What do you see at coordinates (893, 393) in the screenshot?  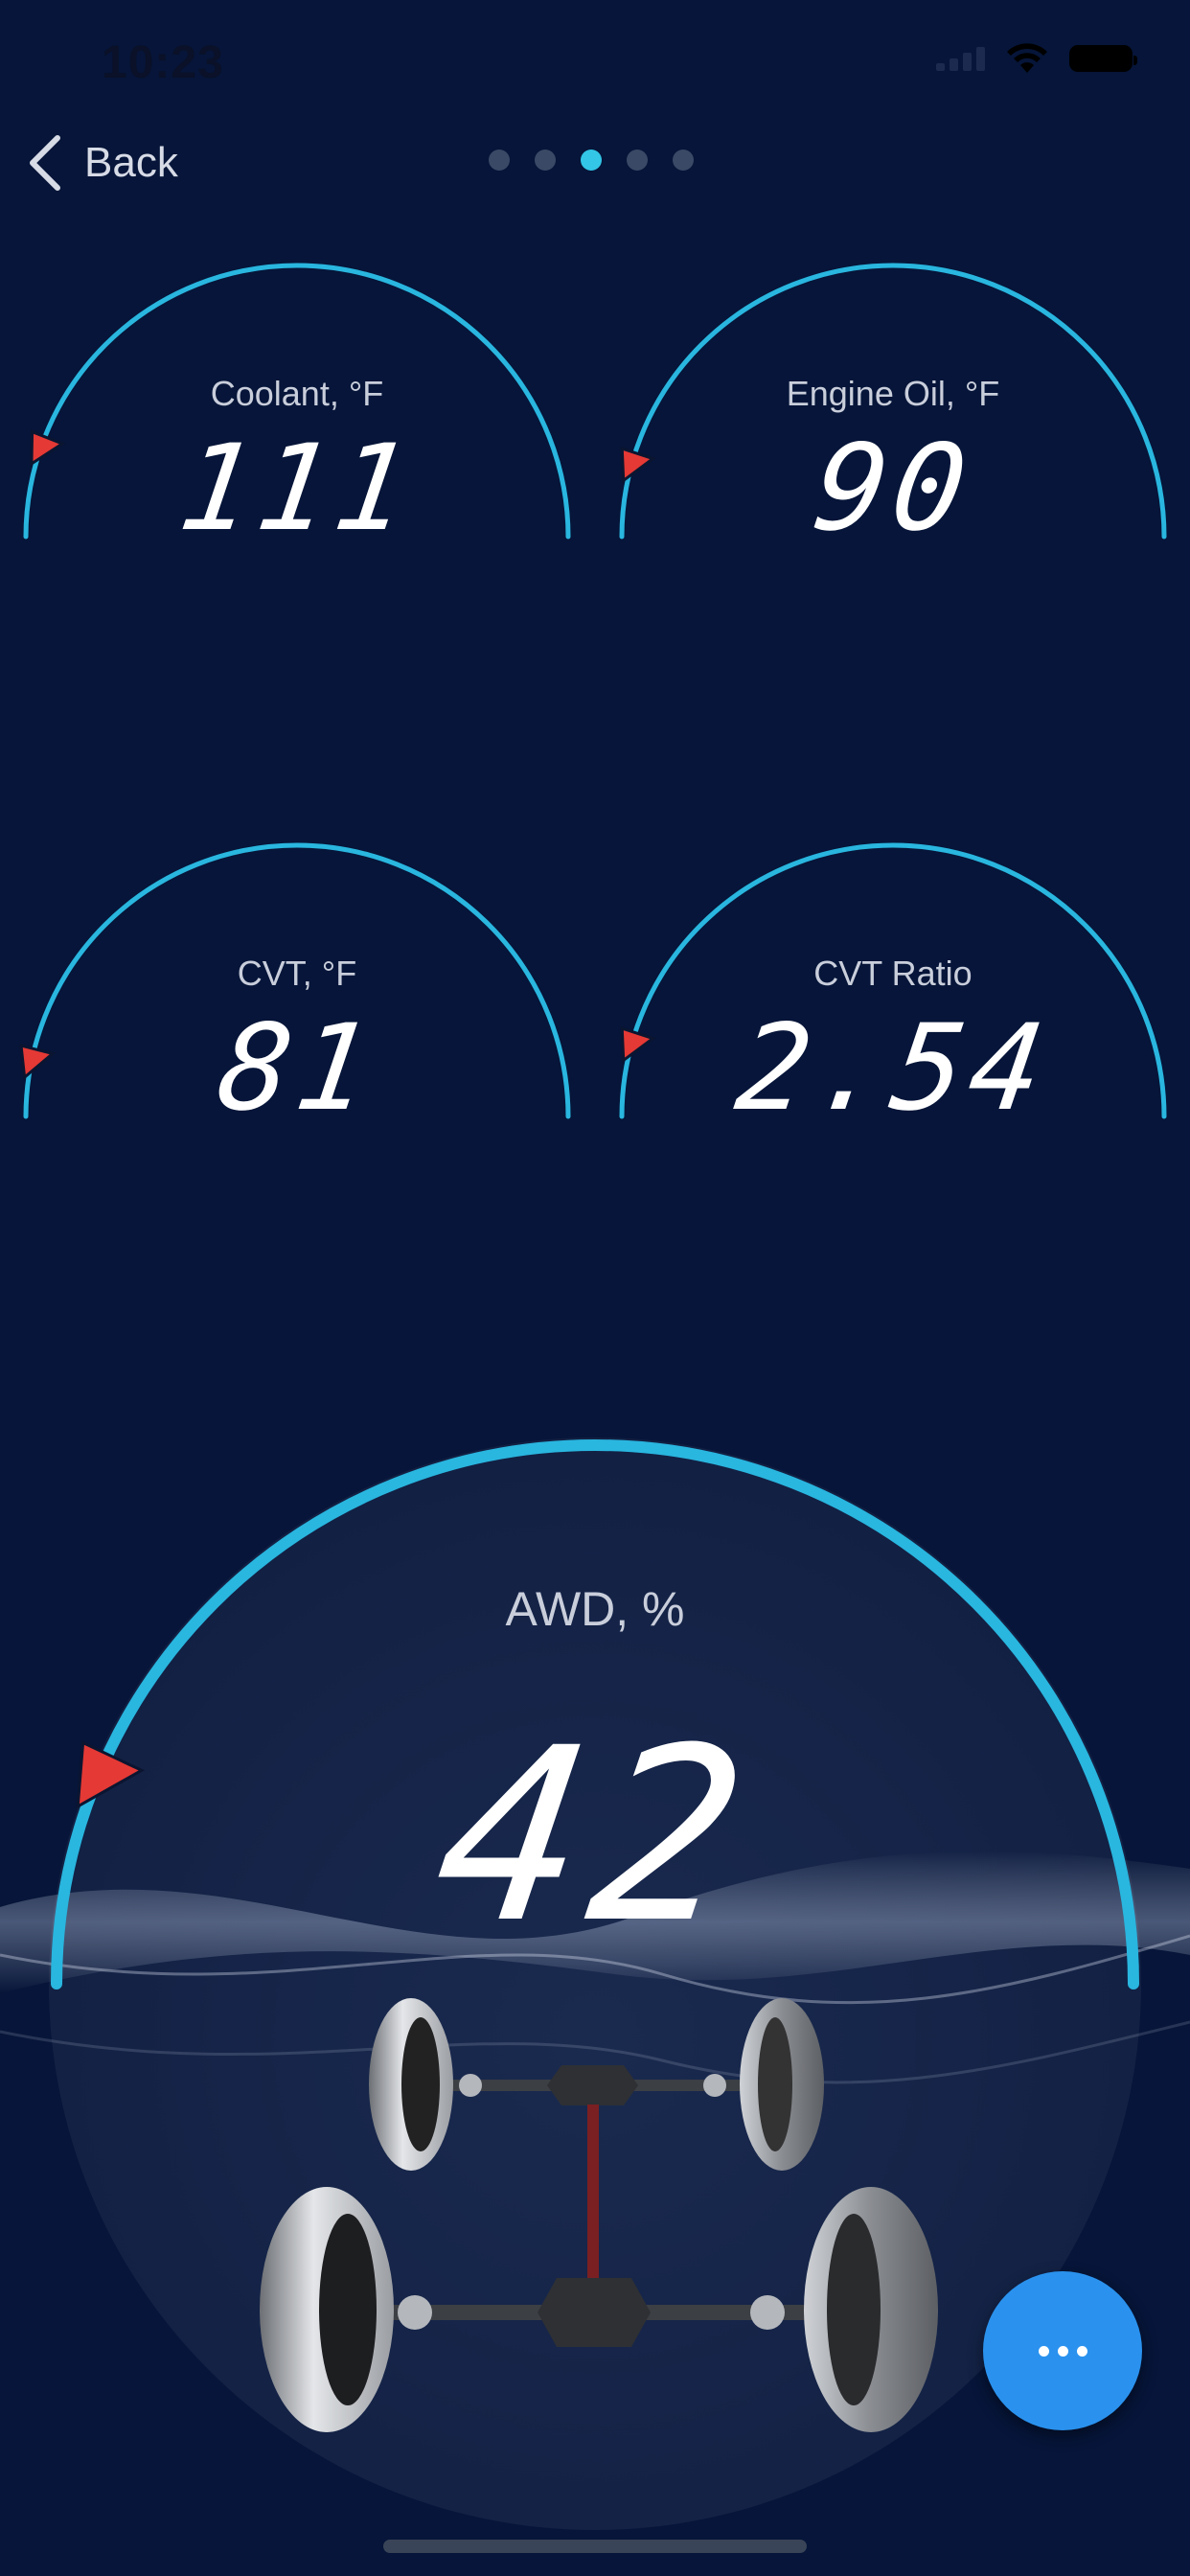 I see `gauge-label: Engine Oil, °F` at bounding box center [893, 393].